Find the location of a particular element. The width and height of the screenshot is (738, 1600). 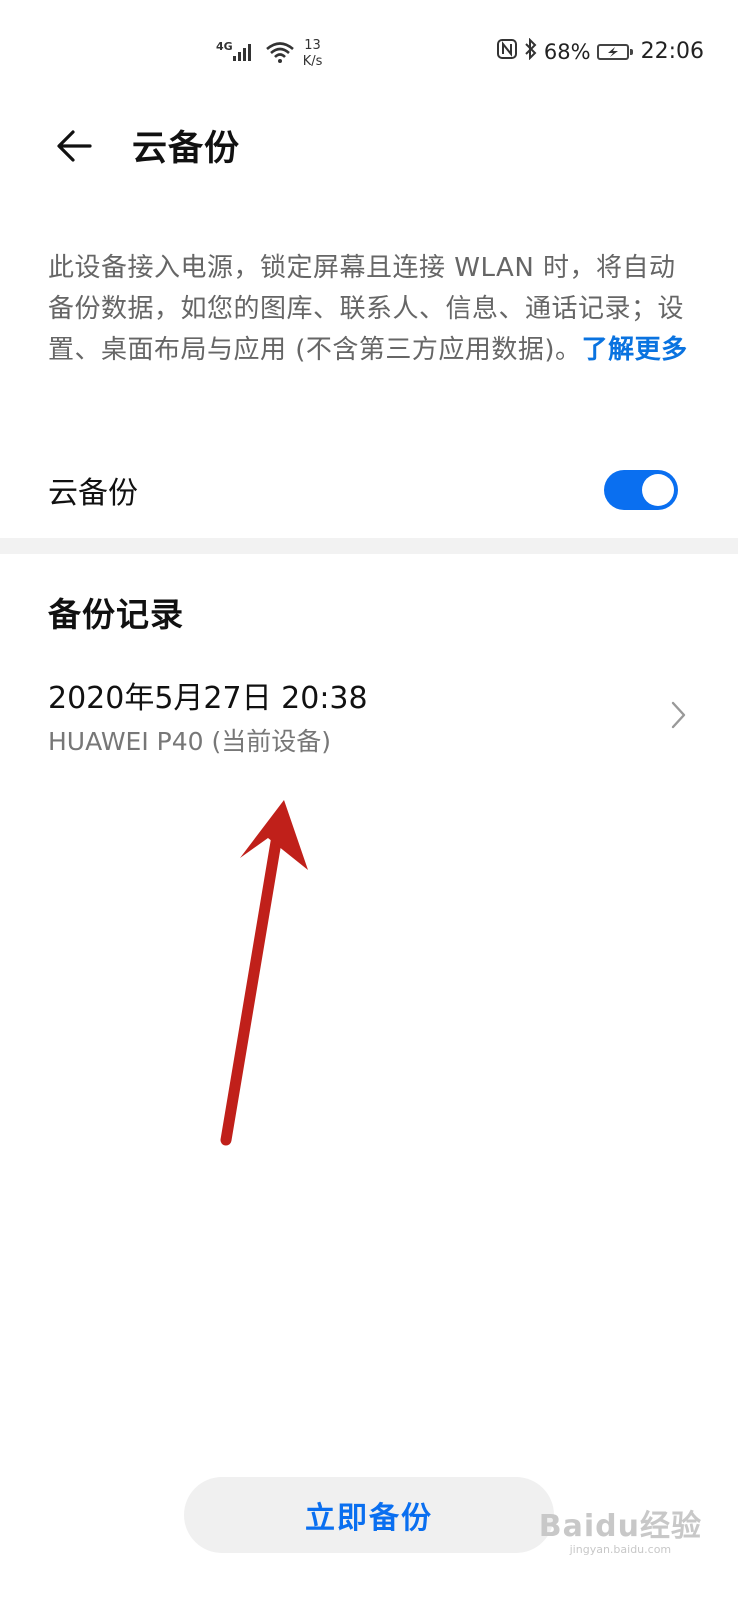

wifi-icon is located at coordinates (280, 54).